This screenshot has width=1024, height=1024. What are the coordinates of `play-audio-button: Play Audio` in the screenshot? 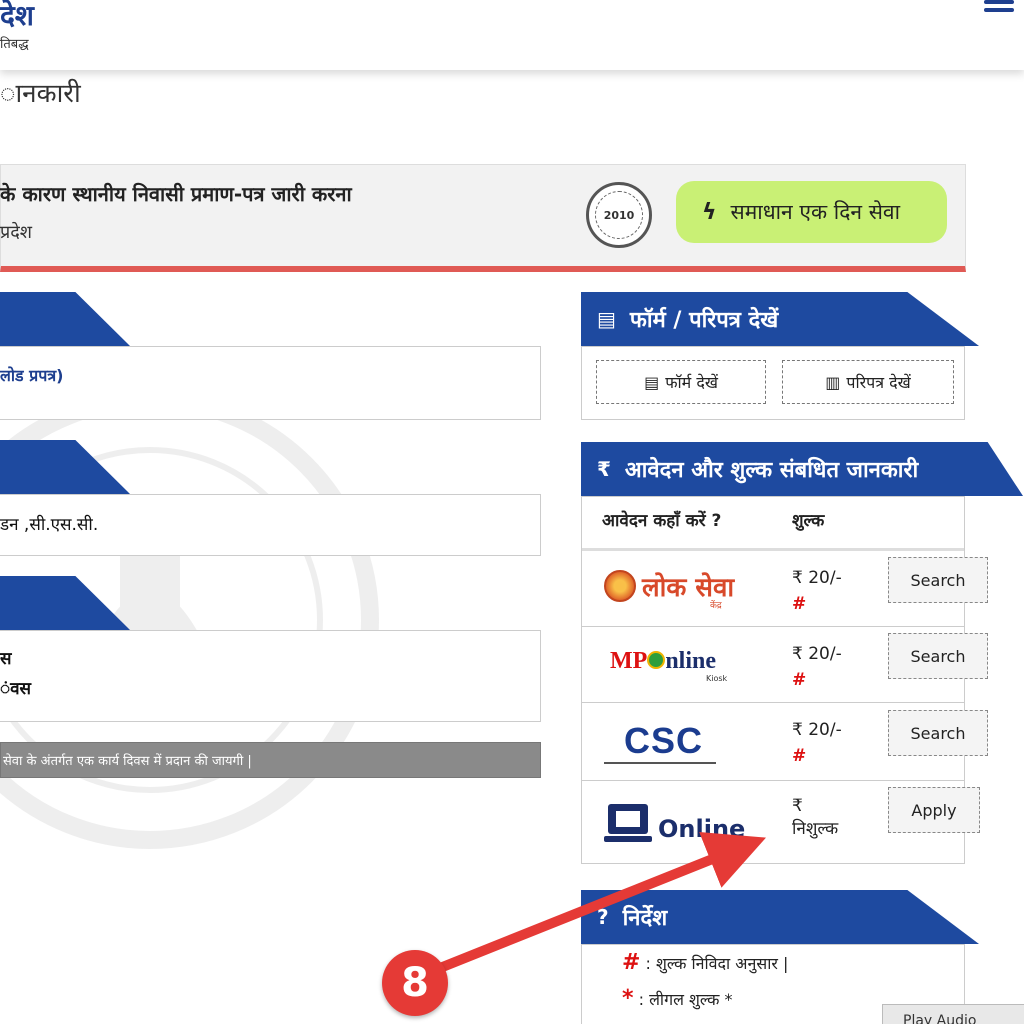 It's located at (953, 1014).